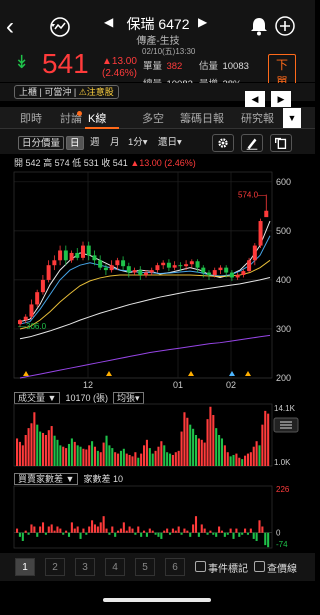 The image size is (320, 615). What do you see at coordinates (55, 567) in the screenshot?
I see `page-button-2: 2` at bounding box center [55, 567].